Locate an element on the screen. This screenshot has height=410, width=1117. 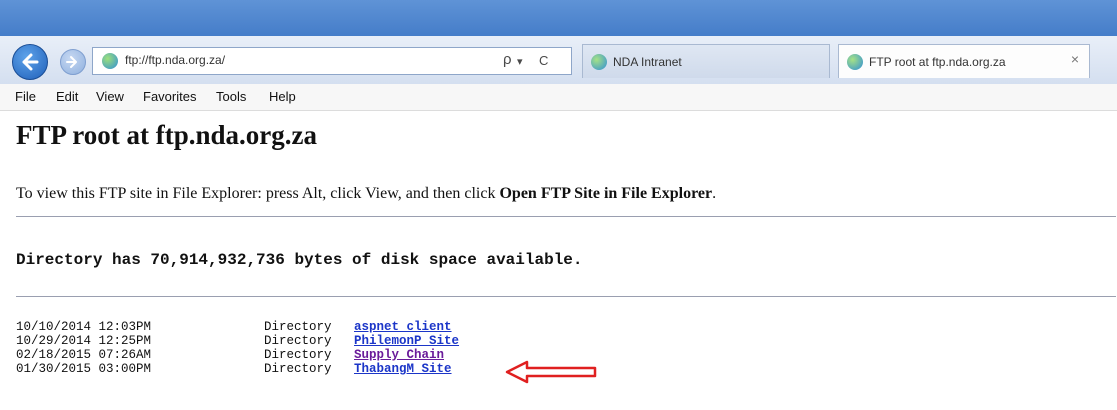
forward-arrow-icon is located at coordinates (71, 62).